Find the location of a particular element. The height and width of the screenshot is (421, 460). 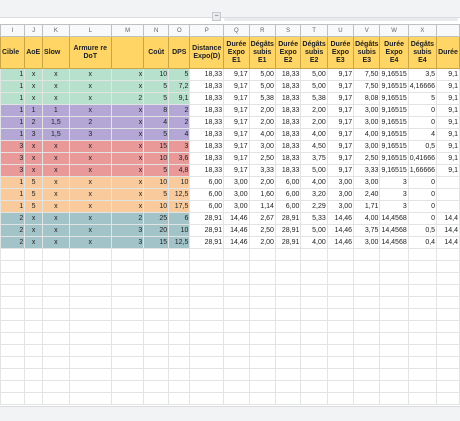

table-cell: 0 is located at coordinates (422, 110).